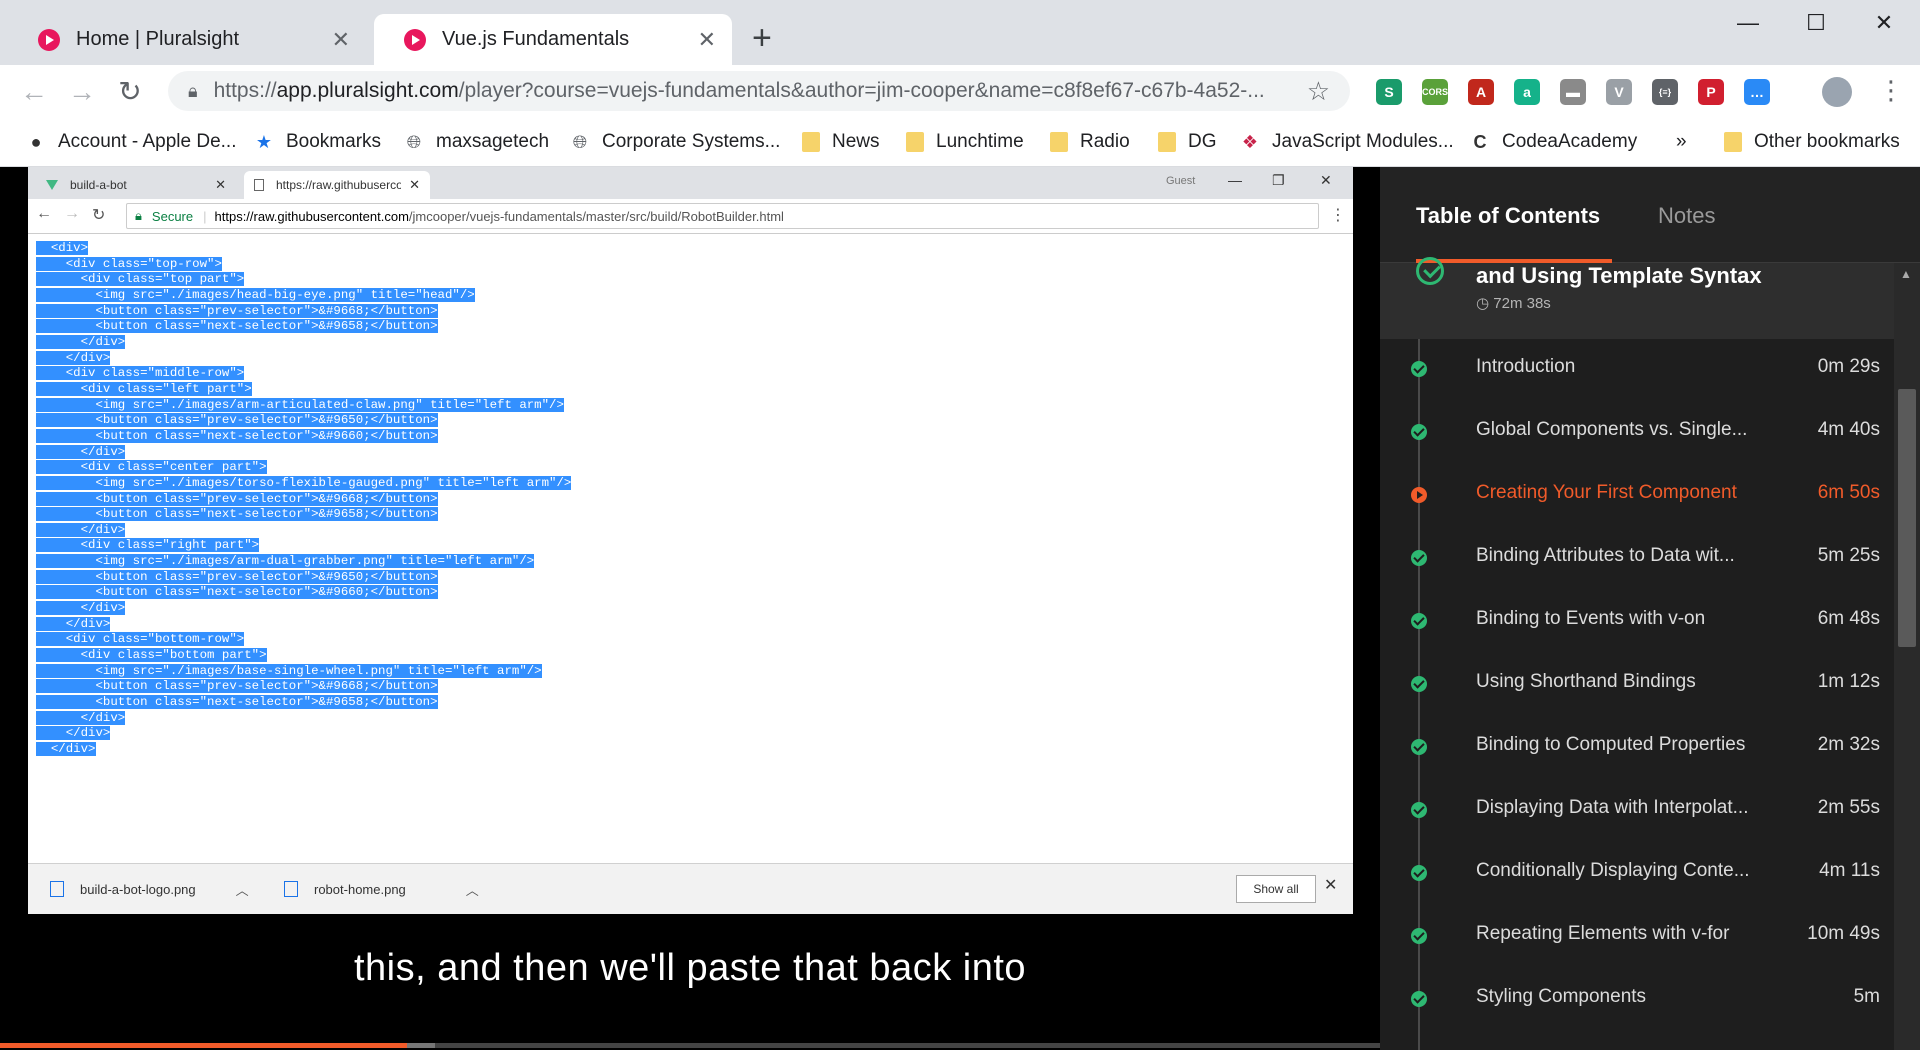 Image resolution: width=1920 pixels, height=1050 pixels. I want to click on clip-duration: 4m 40s, so click(1848, 429).